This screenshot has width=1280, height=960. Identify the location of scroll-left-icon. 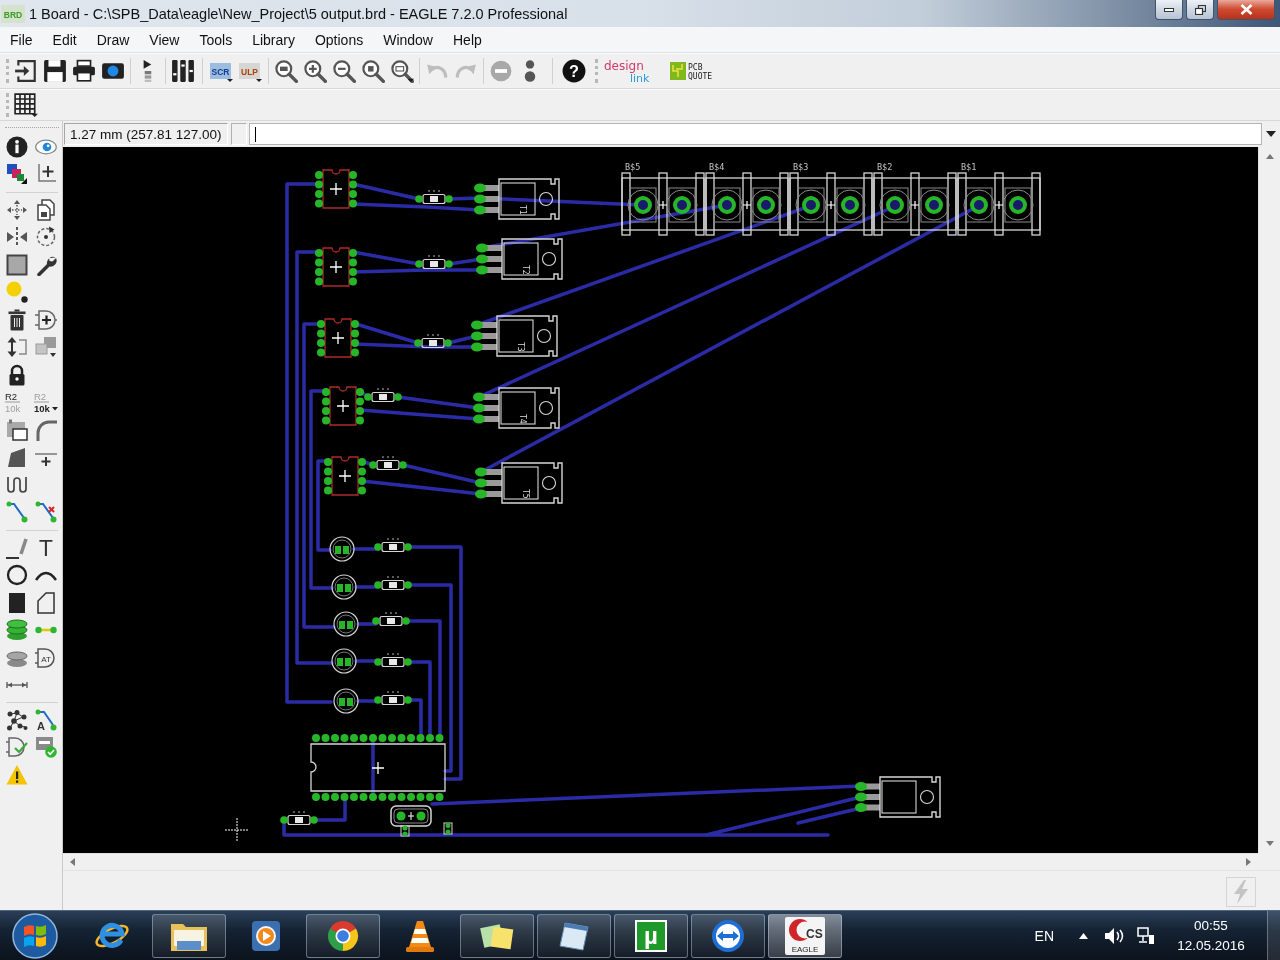
(72, 862).